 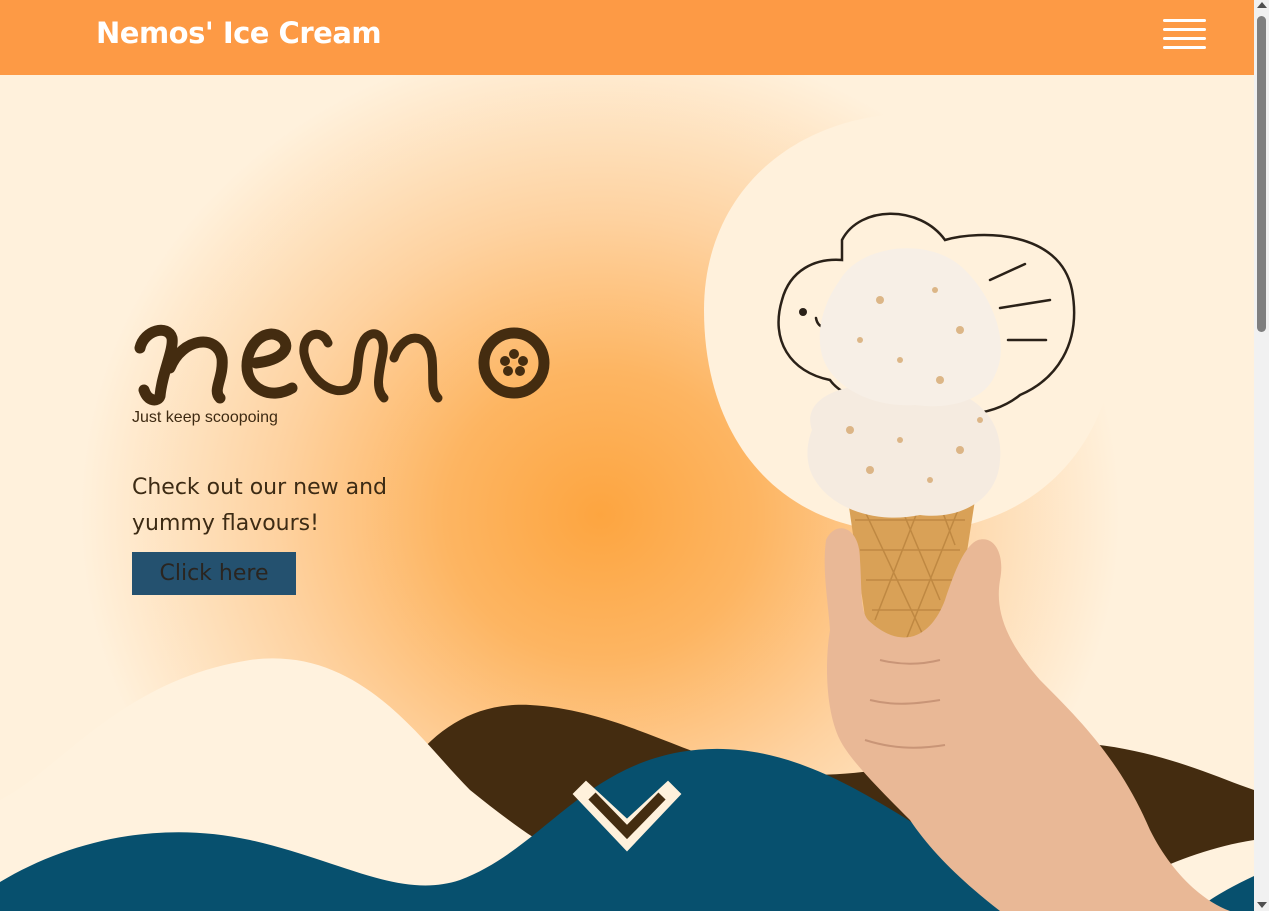 I want to click on hamburger-menu-icon, so click(x=1185, y=35).